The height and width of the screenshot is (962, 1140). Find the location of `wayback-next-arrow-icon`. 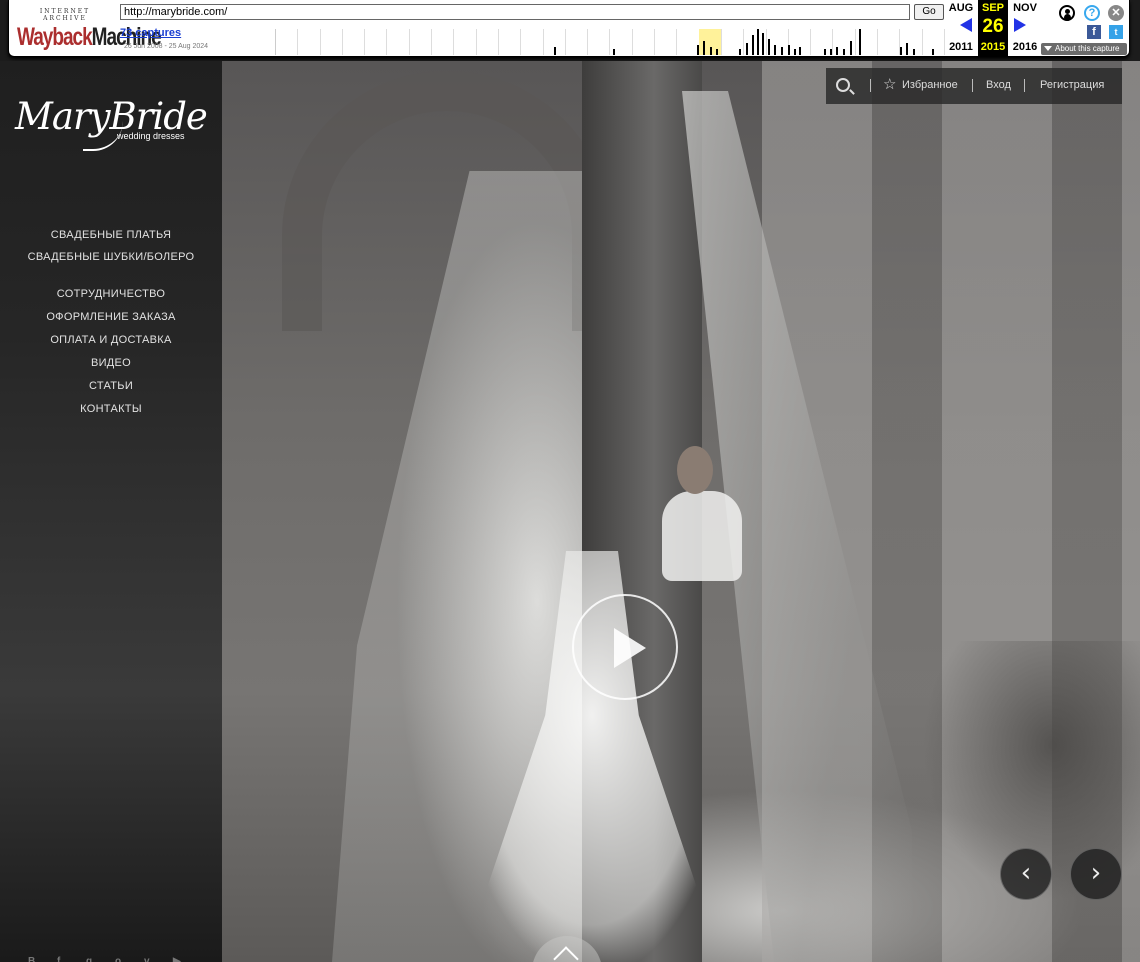

wayback-next-arrow-icon is located at coordinates (1020, 25).